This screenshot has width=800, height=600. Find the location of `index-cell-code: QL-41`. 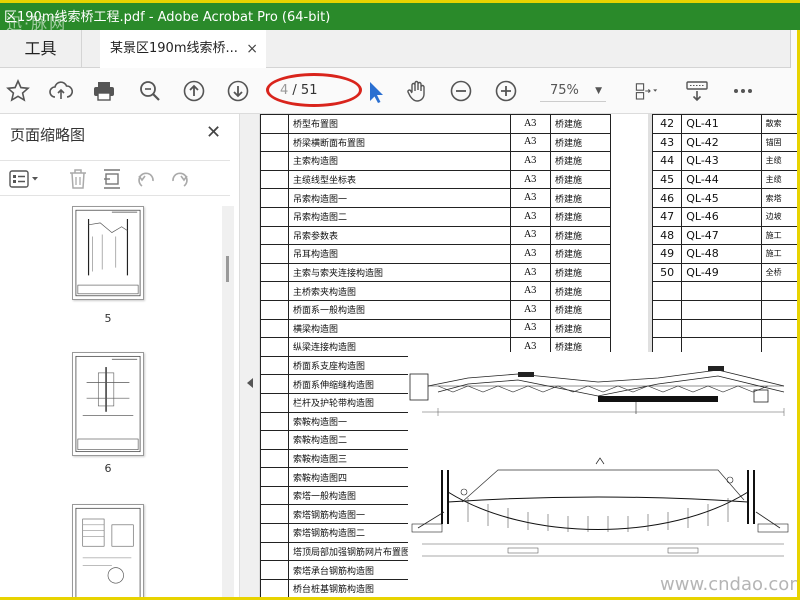

index-cell-code: QL-41 is located at coordinates (721, 124).